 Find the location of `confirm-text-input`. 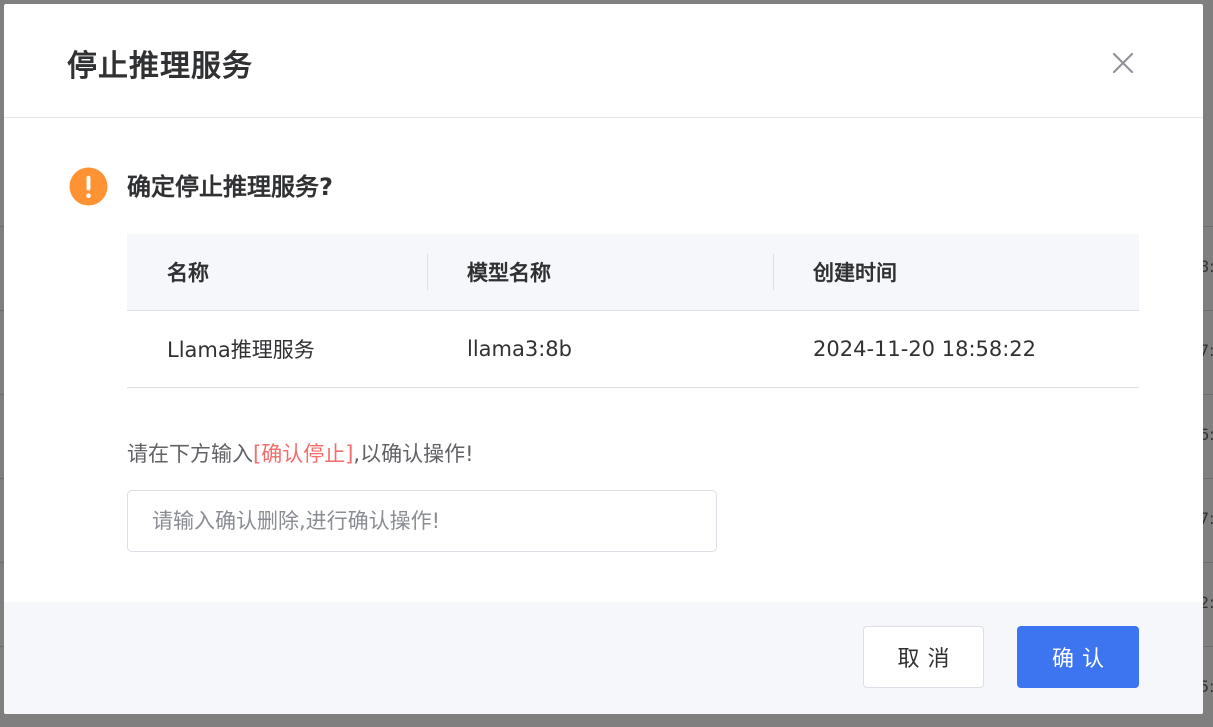

confirm-text-input is located at coordinates (422, 521).